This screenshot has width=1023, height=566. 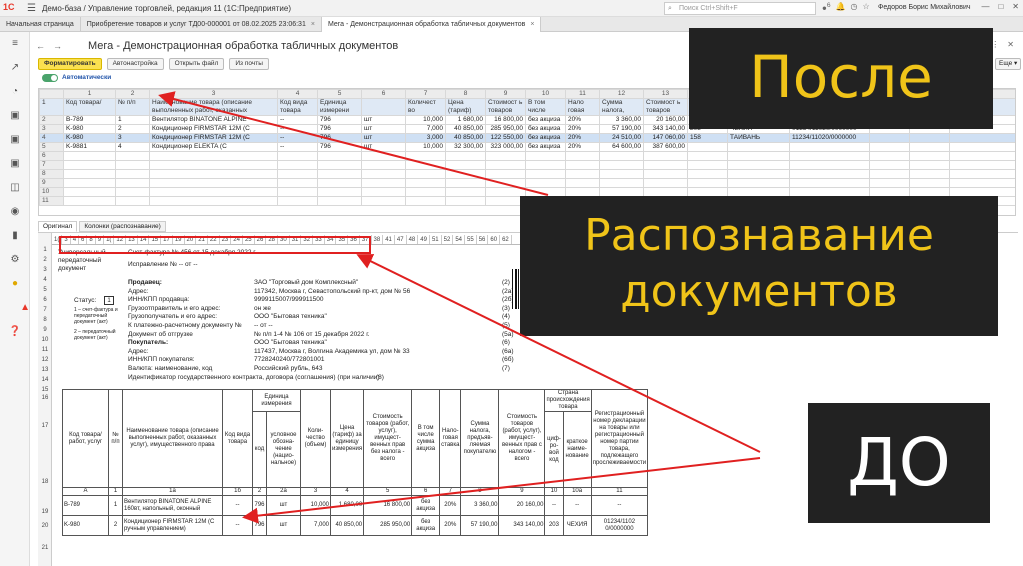 What do you see at coordinates (582, 107) in the screenshot?
I see `column-header: Нало говая` at bounding box center [582, 107].